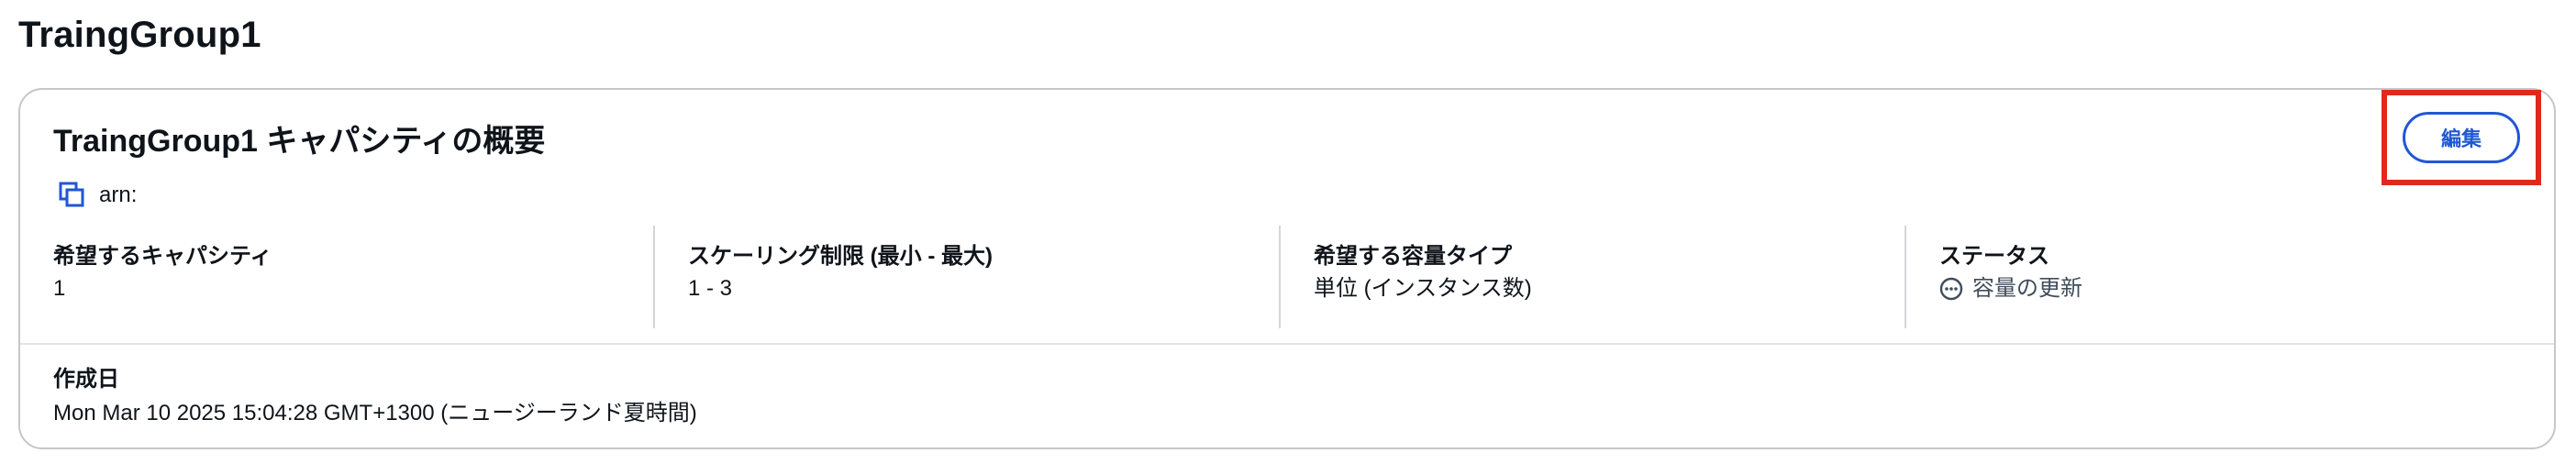 The image size is (2576, 464). I want to click on desired-capacity-value: 1, so click(59, 288).